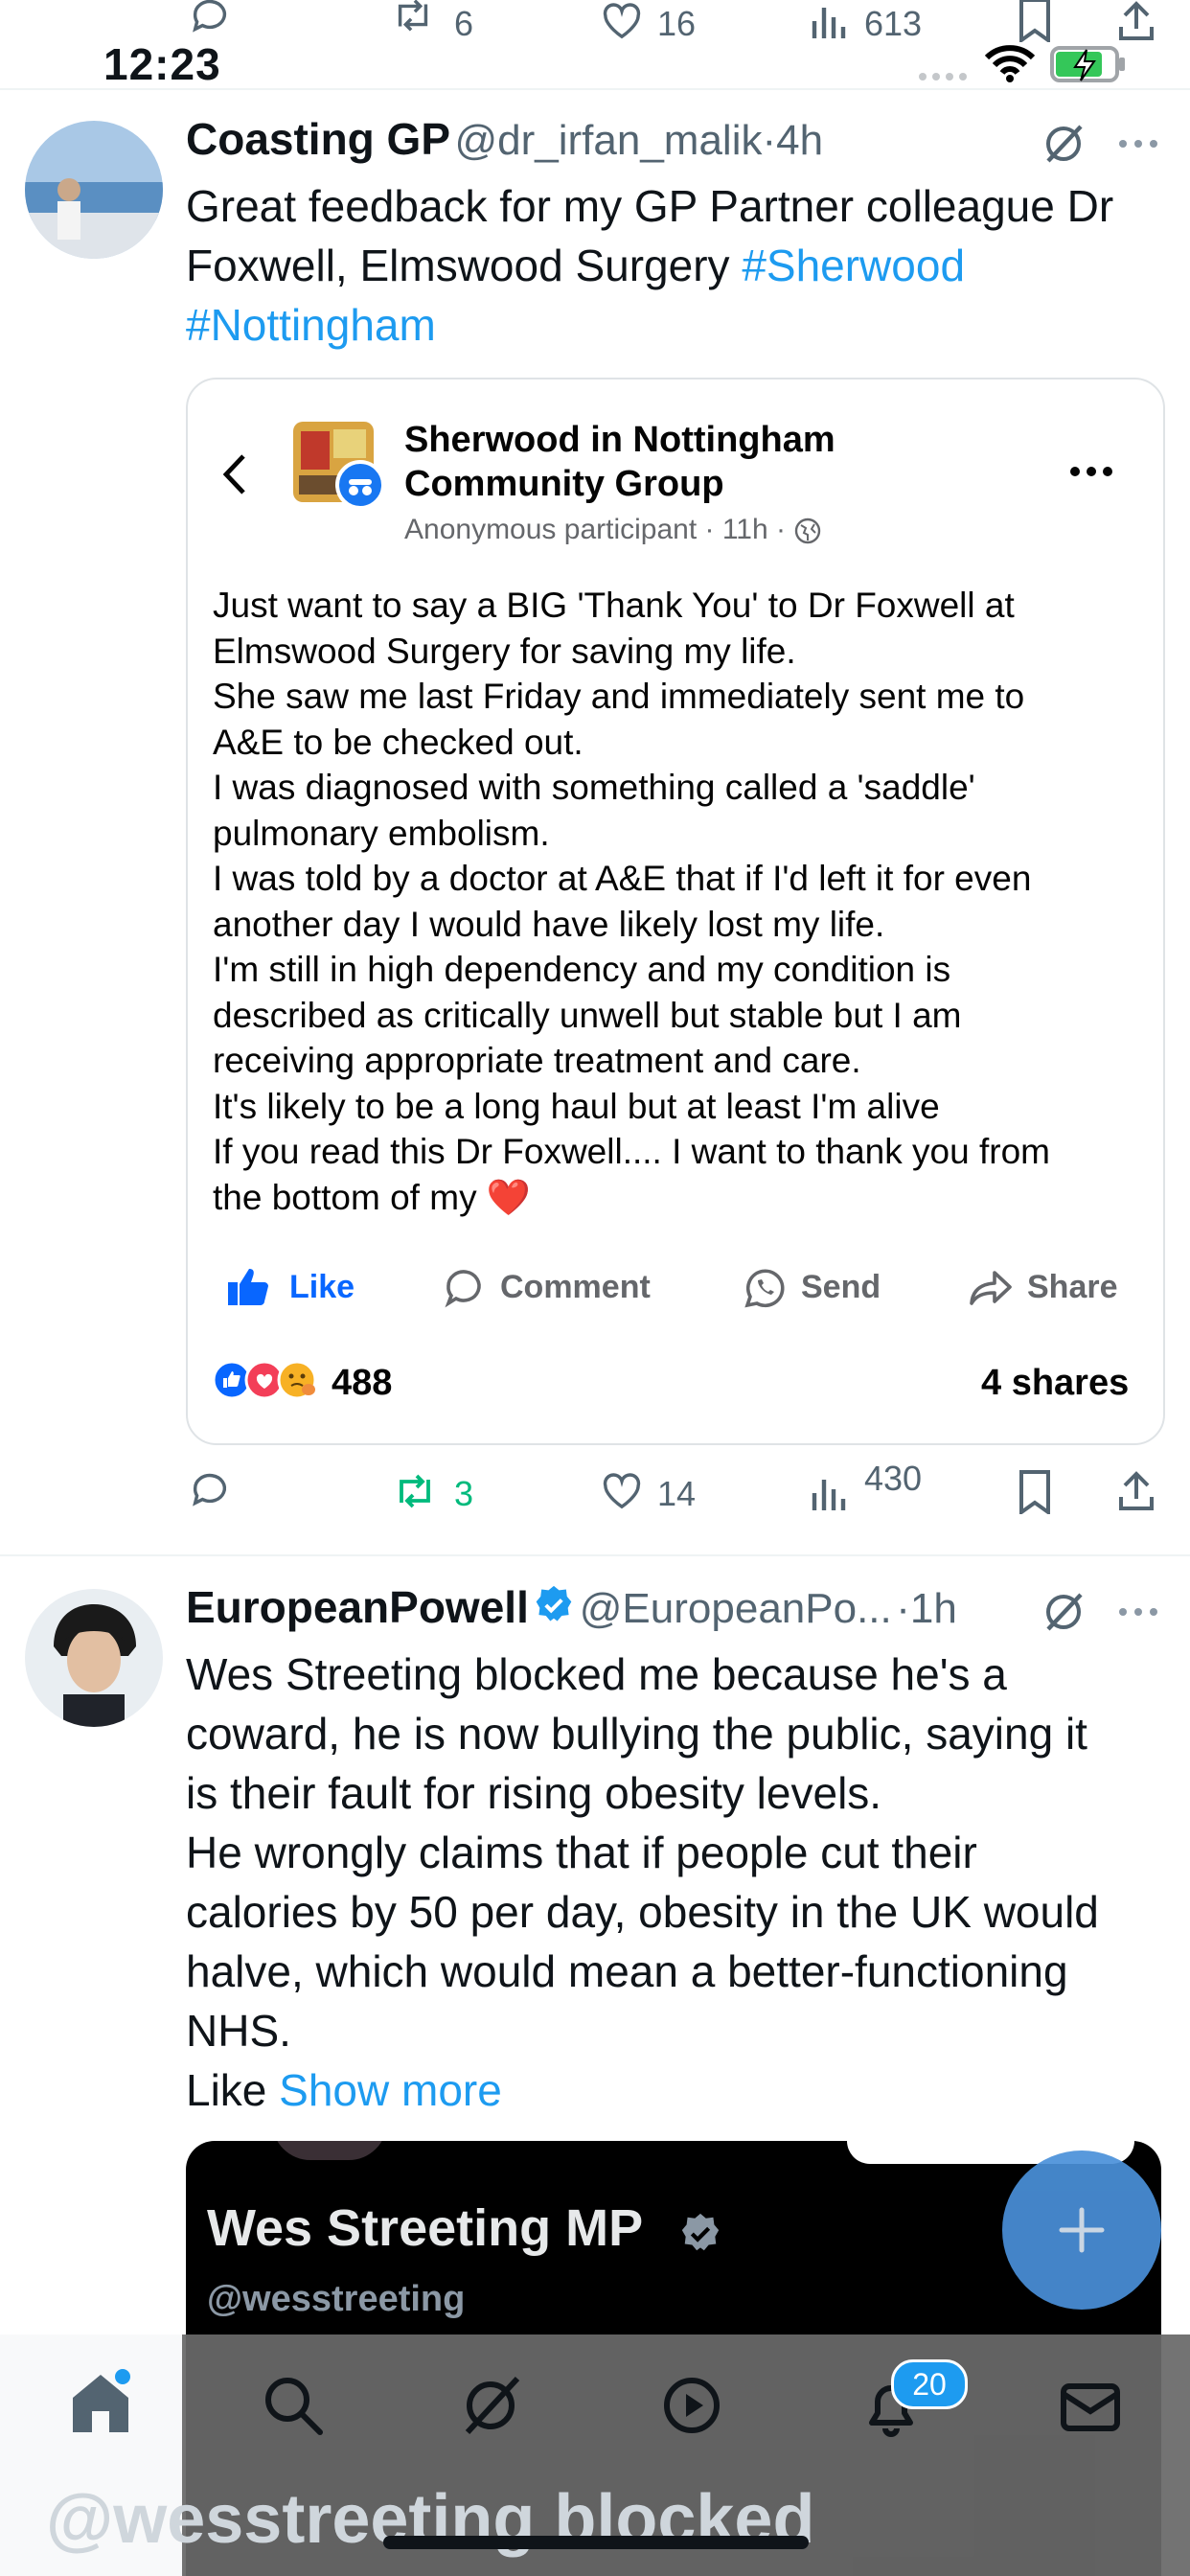  What do you see at coordinates (426, 2228) in the screenshot?
I see `embedded-name: Wes Streeting MP` at bounding box center [426, 2228].